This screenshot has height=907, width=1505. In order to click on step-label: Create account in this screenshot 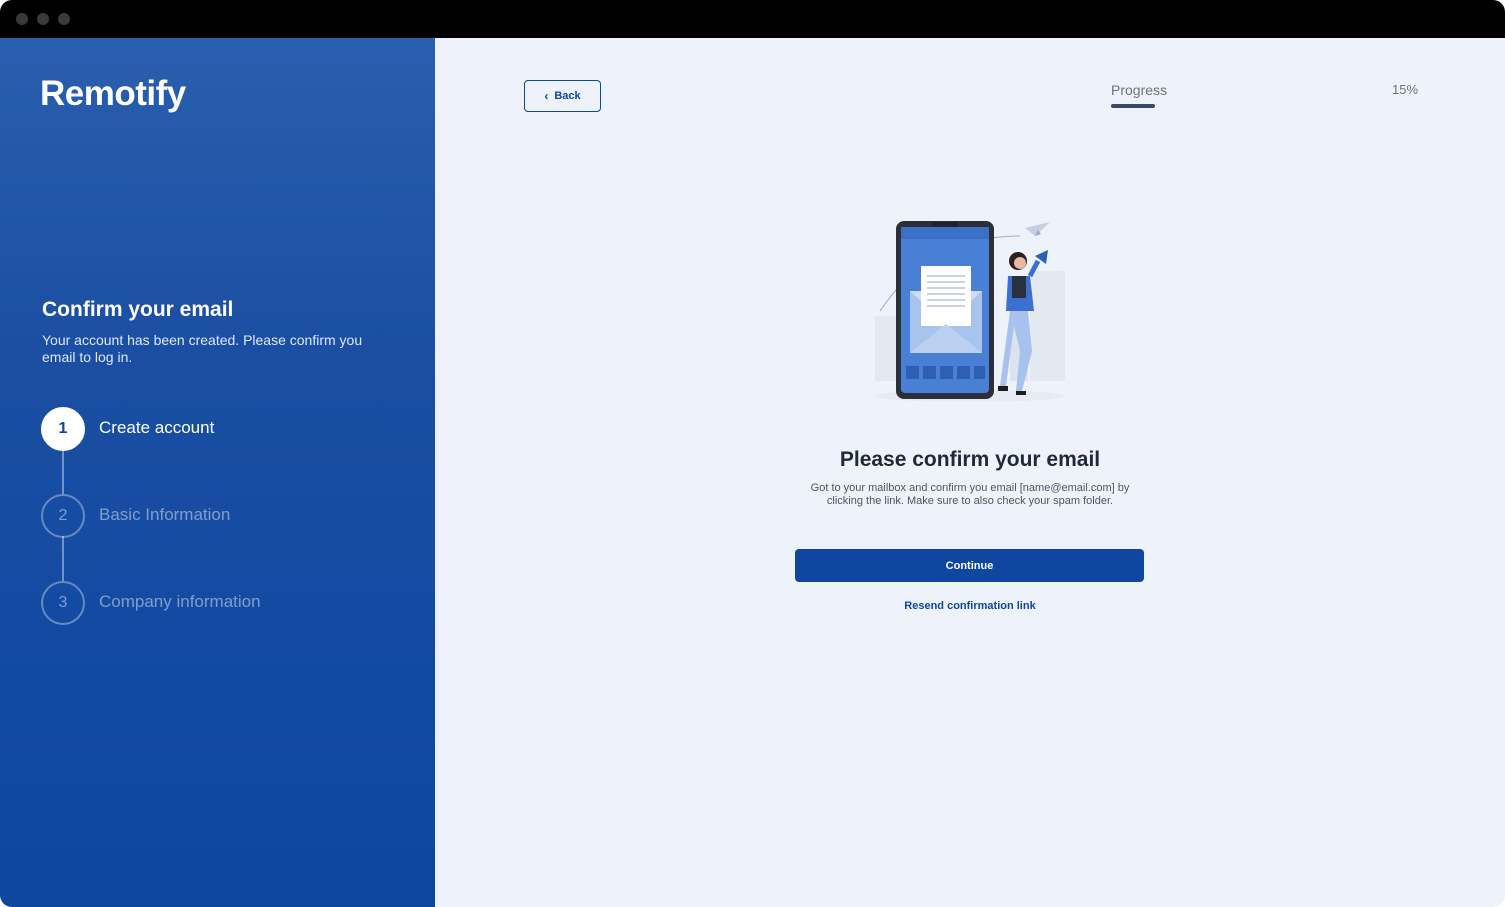, I will do `click(157, 427)`.